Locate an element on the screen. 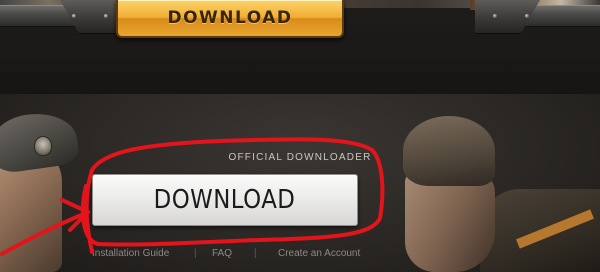  soldier-illustration-left is located at coordinates (47, 183).